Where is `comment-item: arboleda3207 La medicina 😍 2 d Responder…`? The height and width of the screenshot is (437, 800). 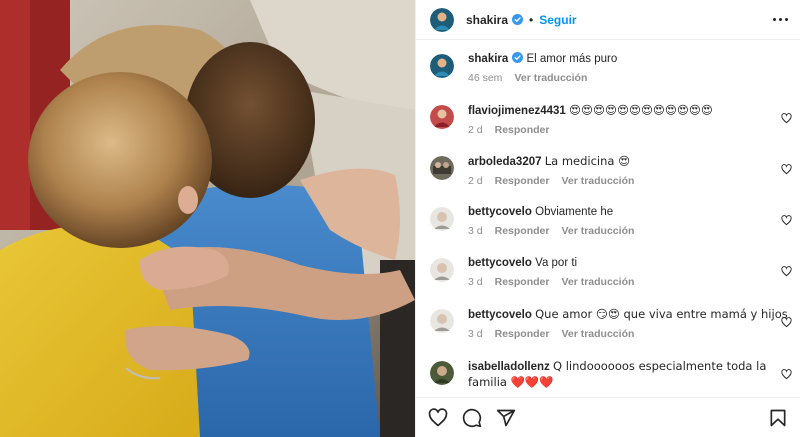 comment-item: arboleda3207 La medicina 😍 2 d Responder… is located at coordinates (608, 170).